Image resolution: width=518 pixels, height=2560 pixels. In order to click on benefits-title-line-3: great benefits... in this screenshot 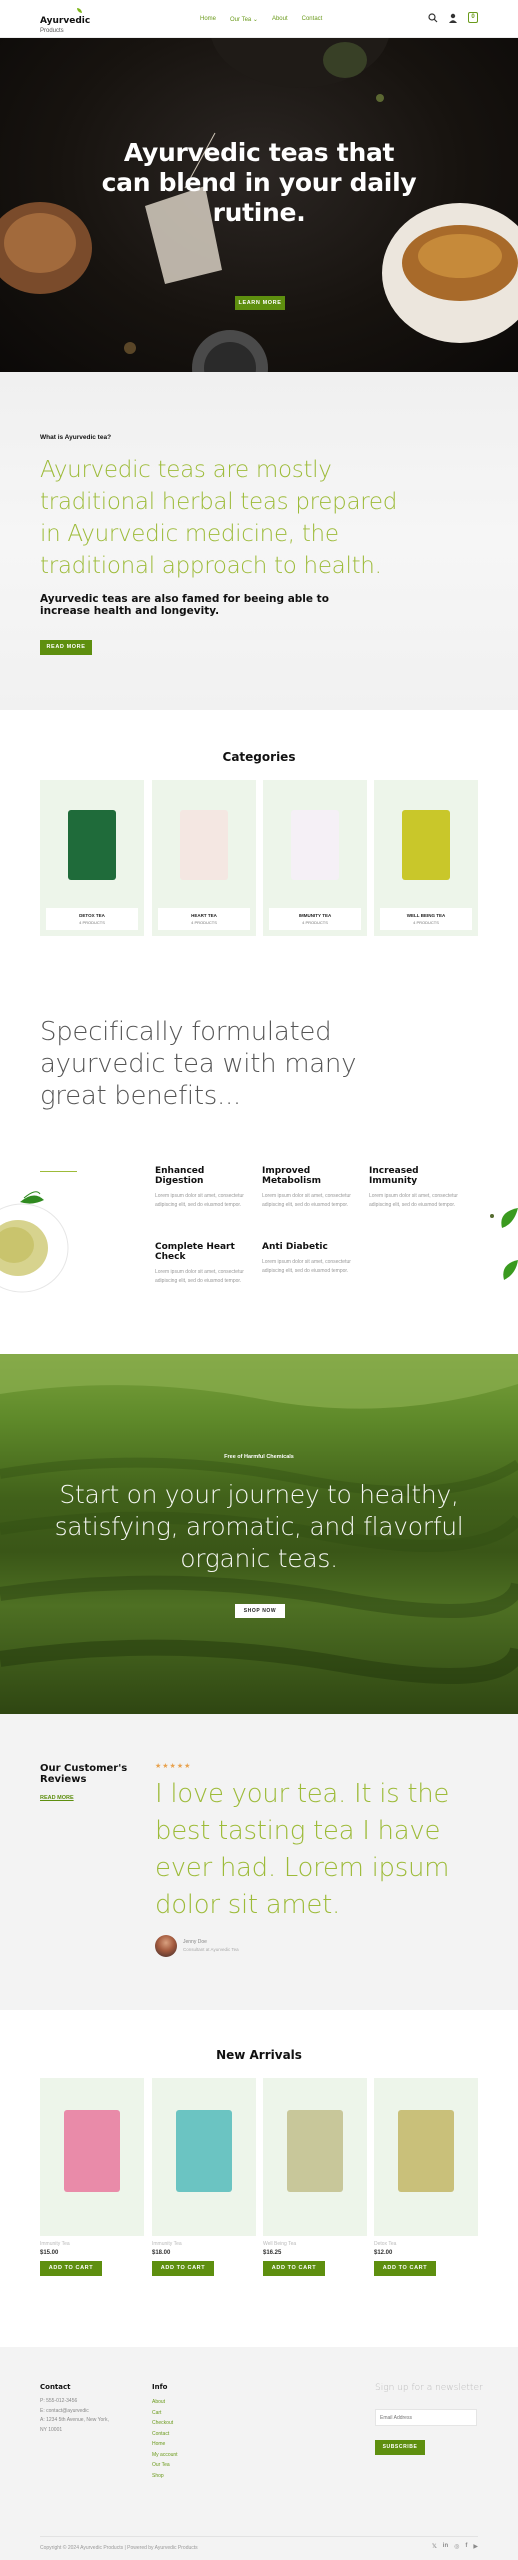, I will do `click(140, 1096)`.